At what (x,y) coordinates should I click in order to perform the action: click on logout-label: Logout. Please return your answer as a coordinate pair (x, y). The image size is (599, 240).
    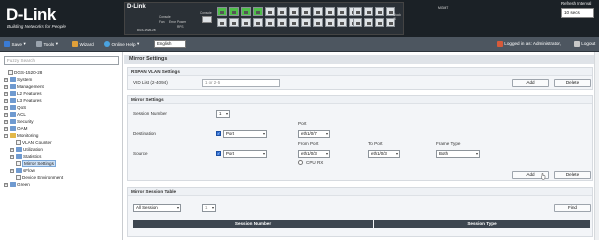
    Looking at the image, I should click on (588, 44).